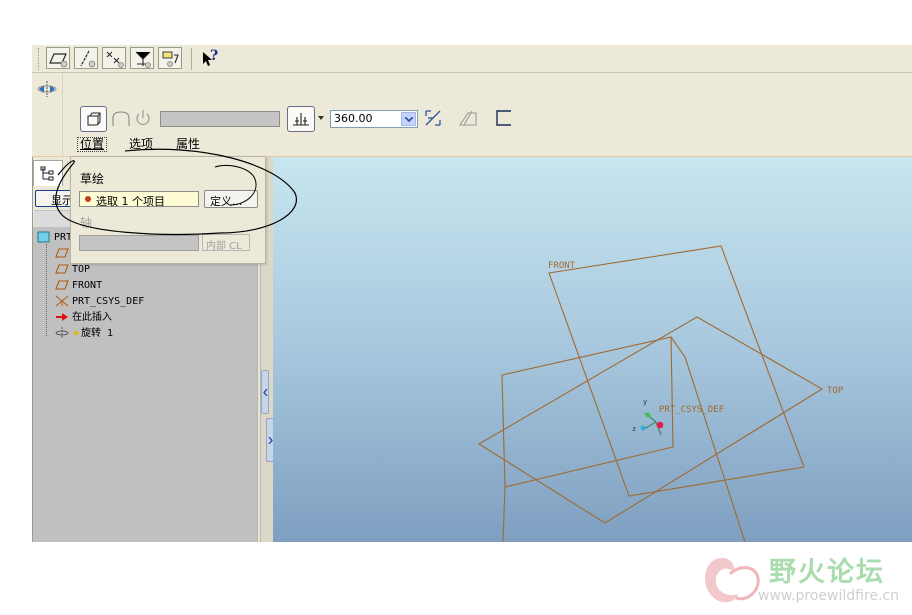 Image resolution: width=912 pixels, height=615 pixels. Describe the element at coordinates (114, 58) in the screenshot. I see `datum-point-display-icon` at that location.